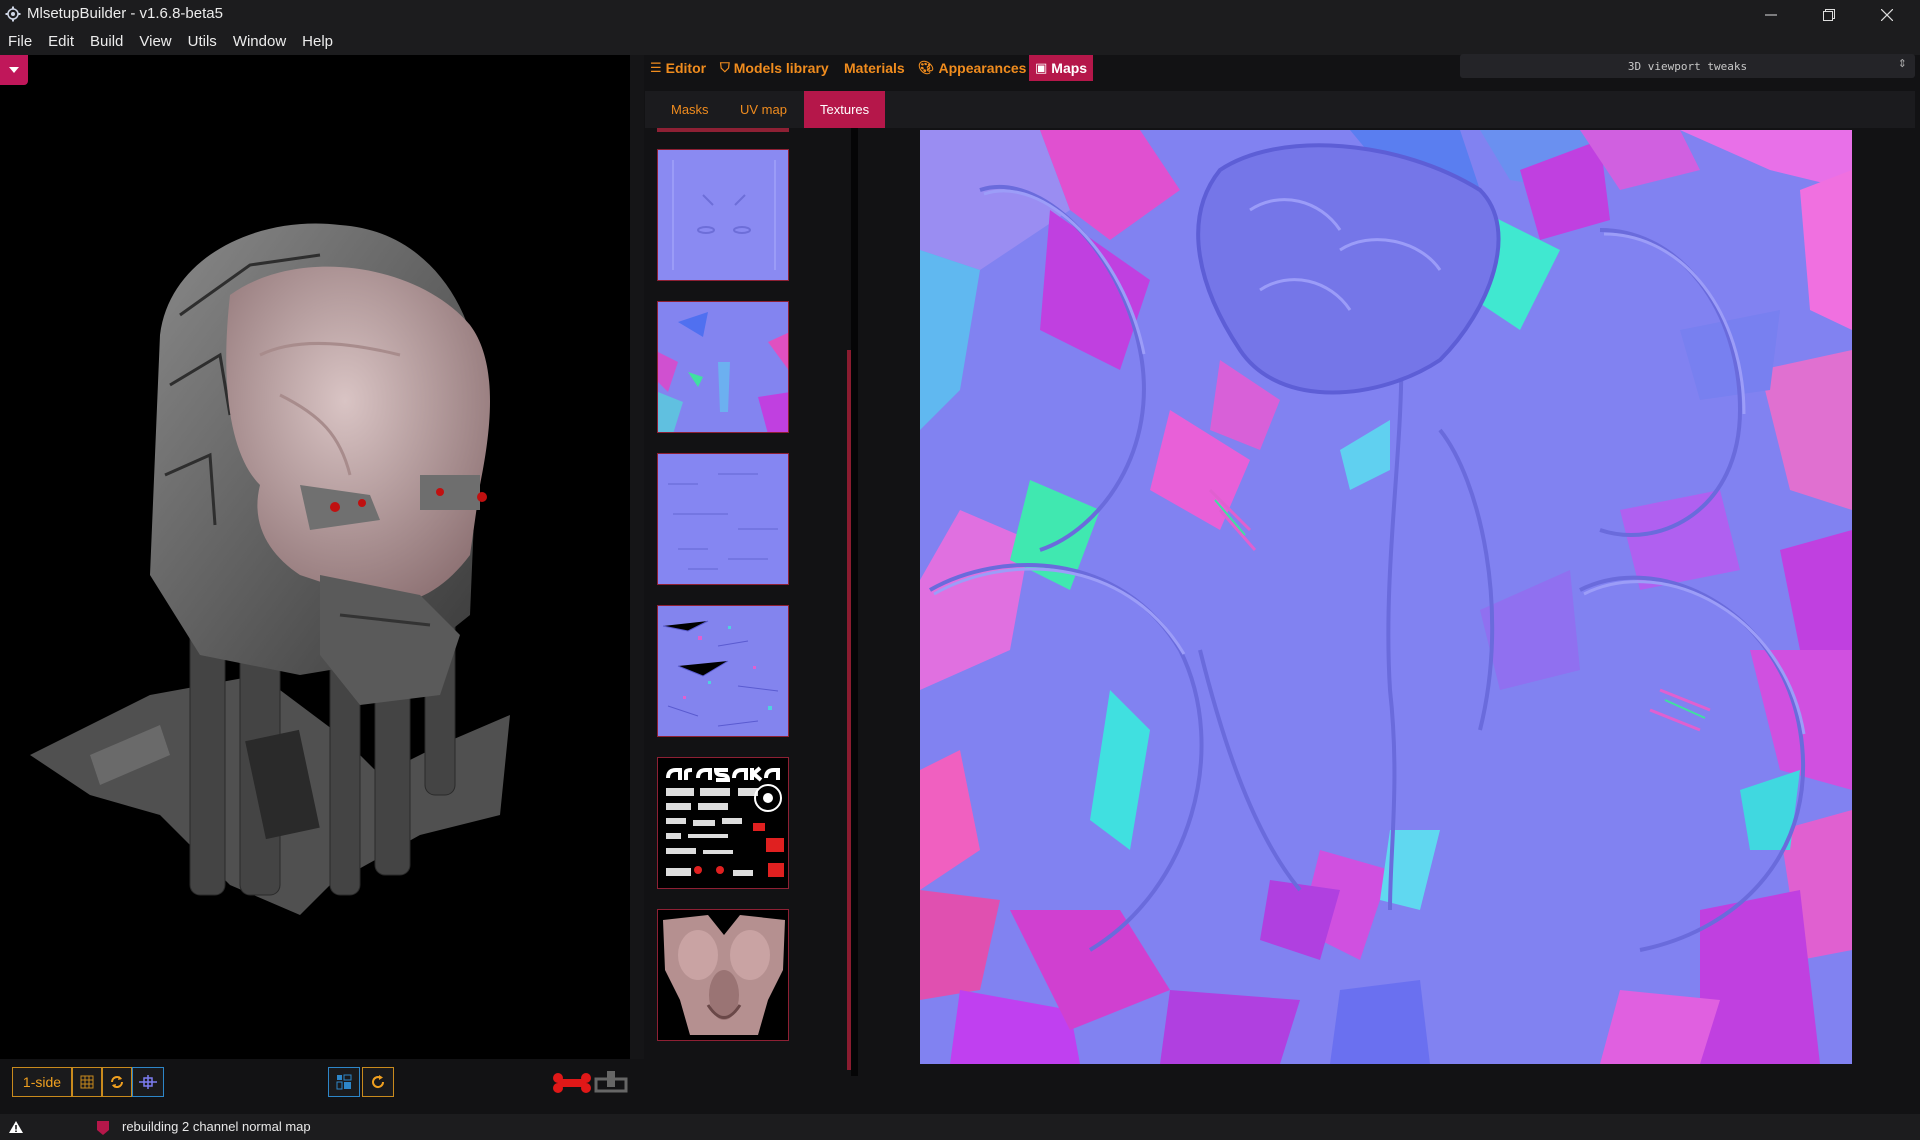  What do you see at coordinates (16, 1127) in the screenshot?
I see `warning-icon` at bounding box center [16, 1127].